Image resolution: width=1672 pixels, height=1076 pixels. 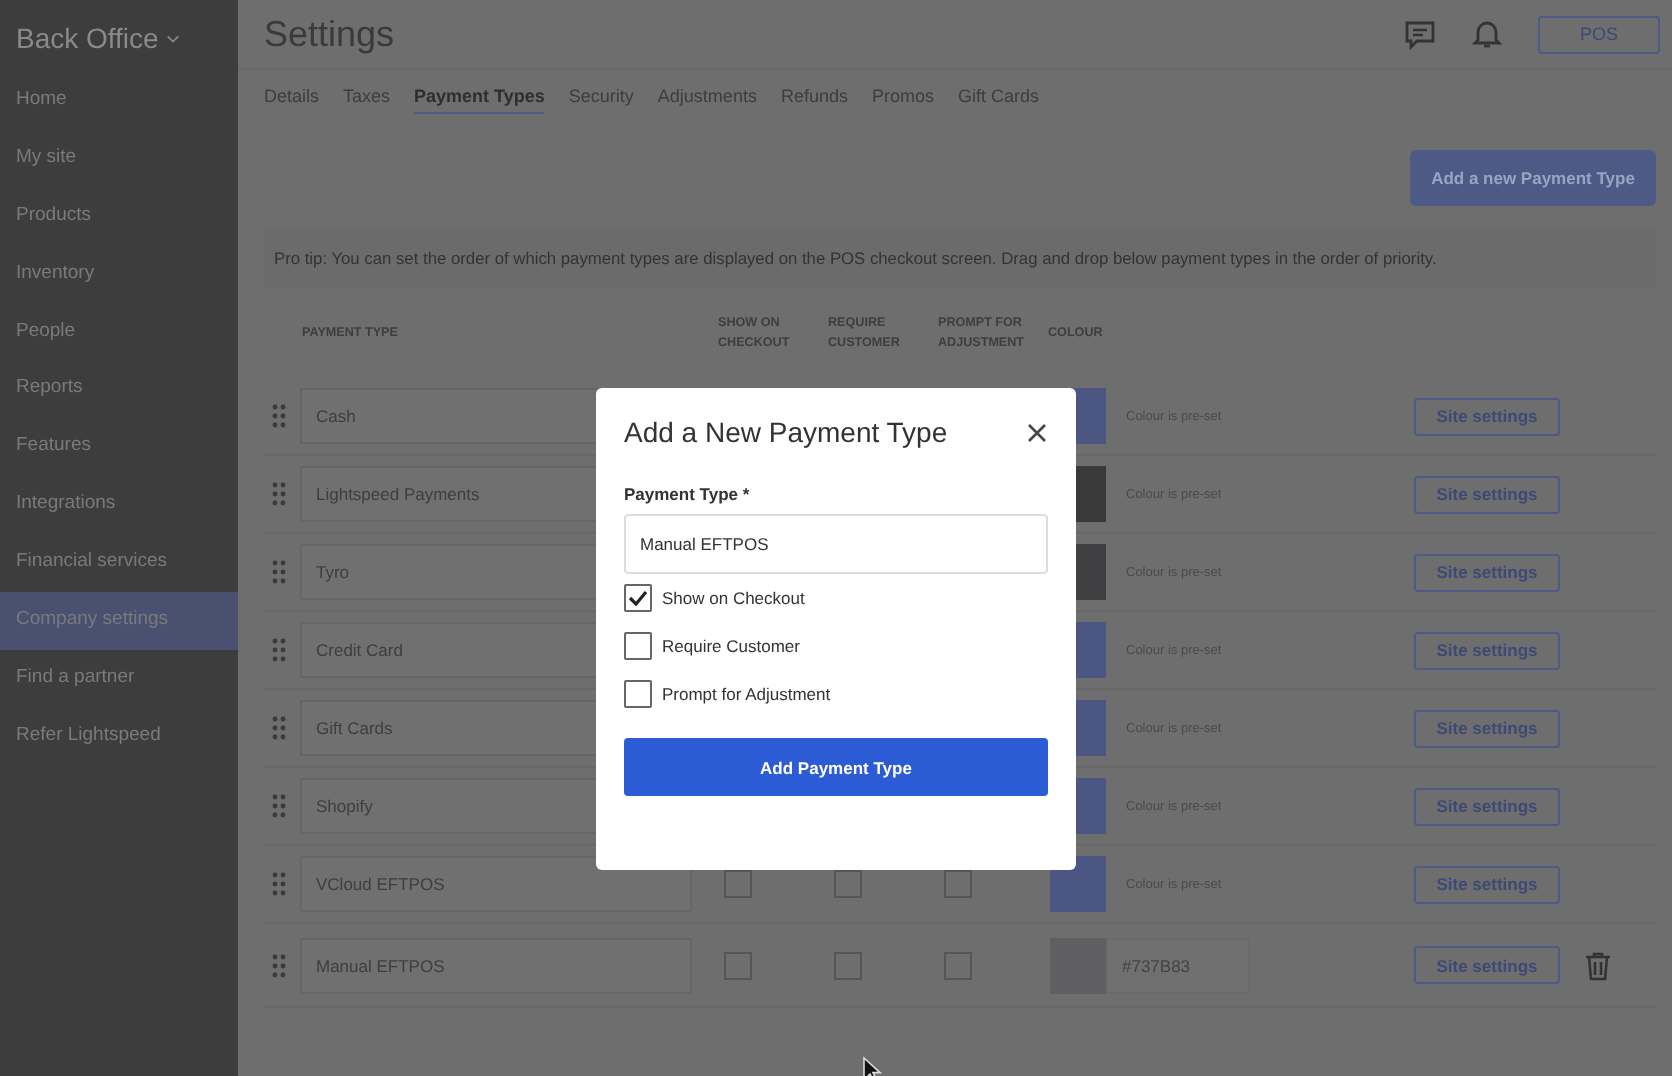 I want to click on payment-type-input: Manual EFTPOS, so click(x=836, y=544).